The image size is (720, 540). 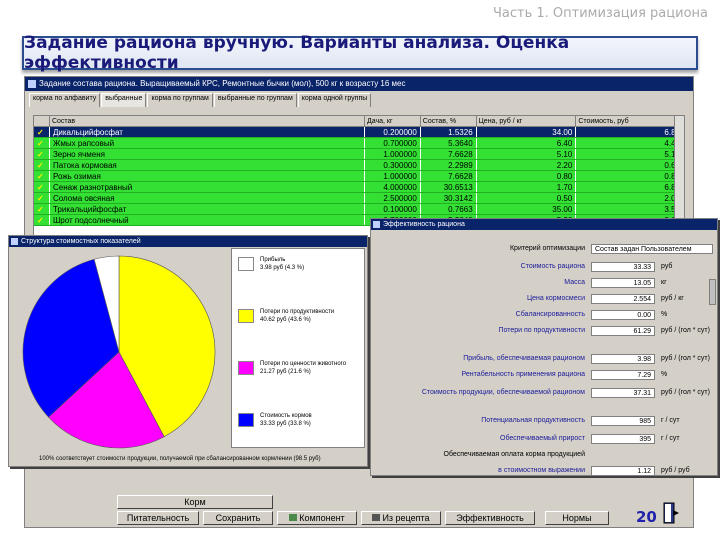 I want to click on efficiency-value: 33.33, so click(x=623, y=267).